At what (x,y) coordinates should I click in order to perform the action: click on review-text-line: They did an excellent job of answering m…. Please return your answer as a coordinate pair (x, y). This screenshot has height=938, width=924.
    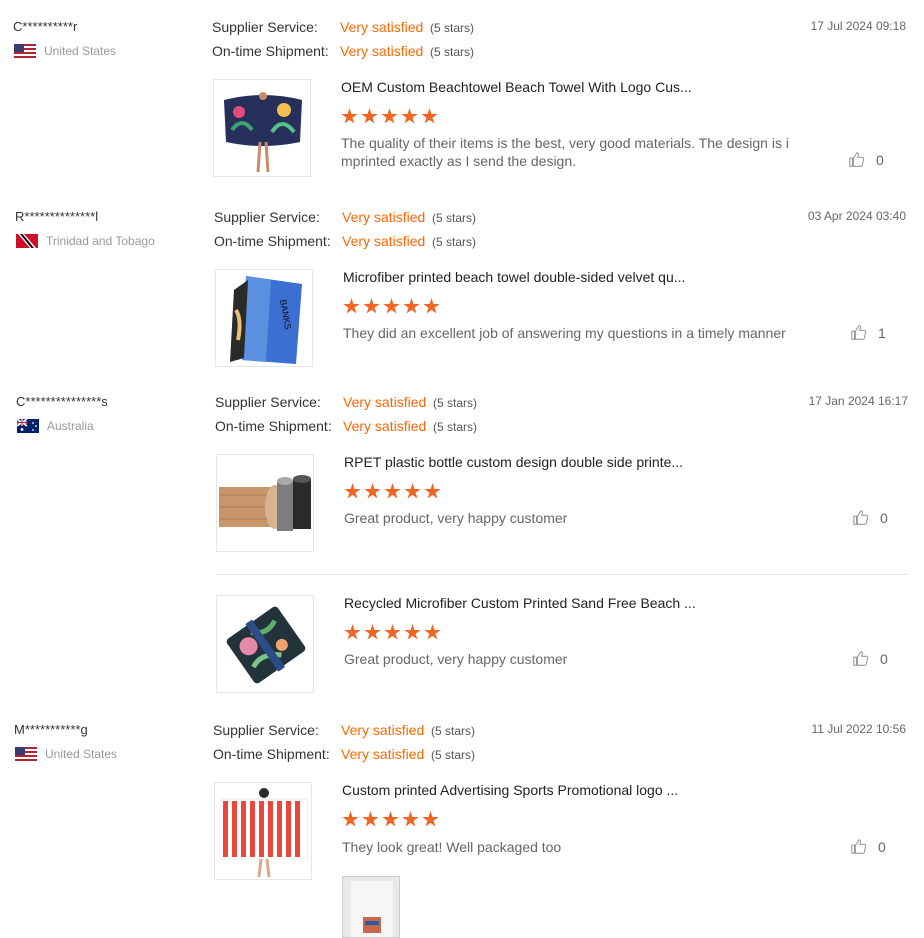
    Looking at the image, I should click on (564, 333).